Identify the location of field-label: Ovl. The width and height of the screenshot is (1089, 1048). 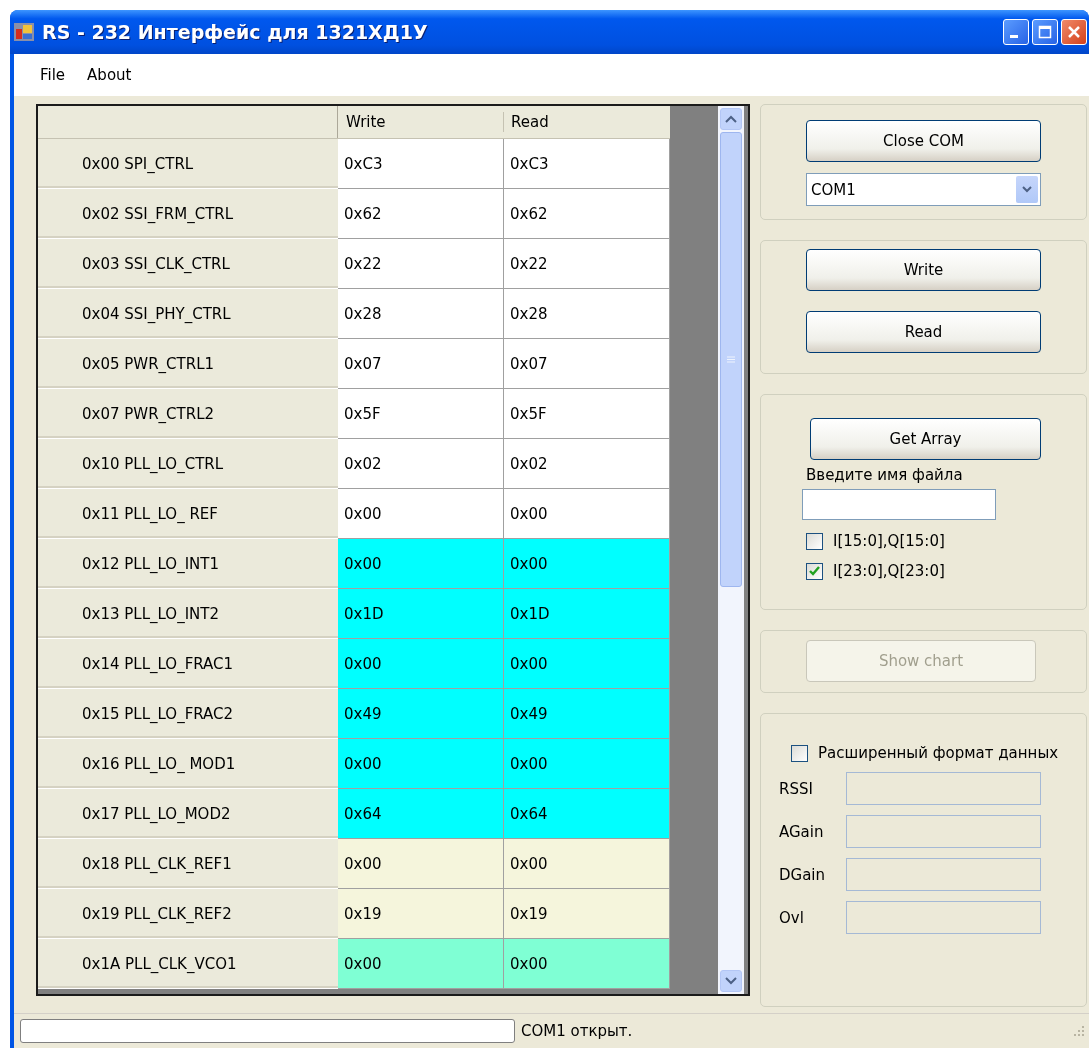
(792, 917).